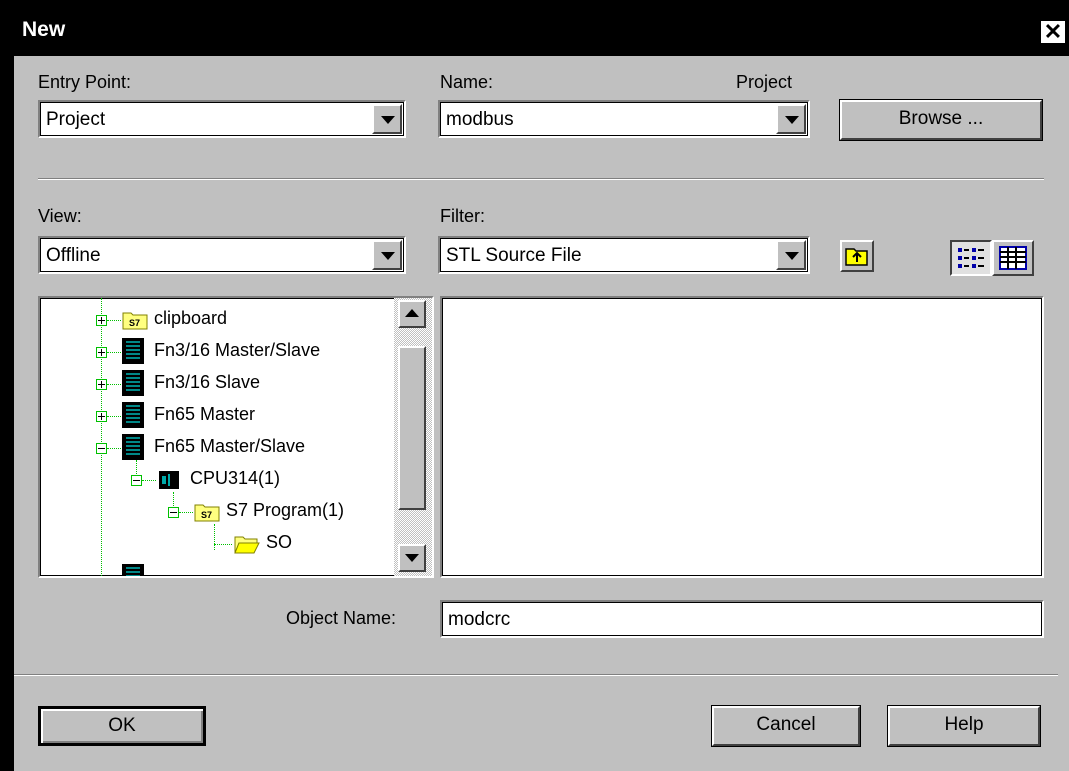 This screenshot has height=771, width=1069. I want to click on tree-scrollbar, so click(413, 437).